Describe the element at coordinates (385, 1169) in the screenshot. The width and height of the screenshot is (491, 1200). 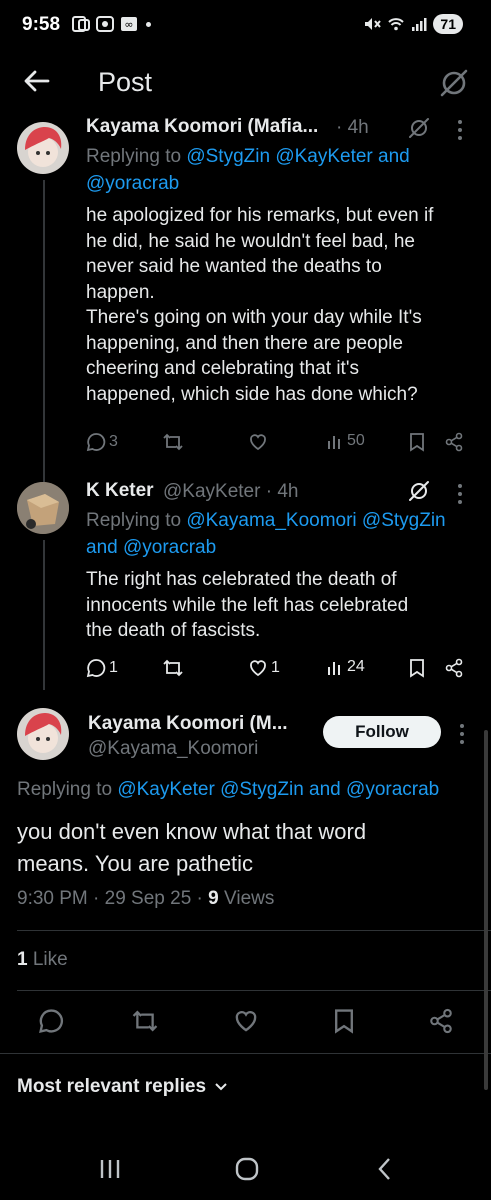
I see `system-back-button` at that location.